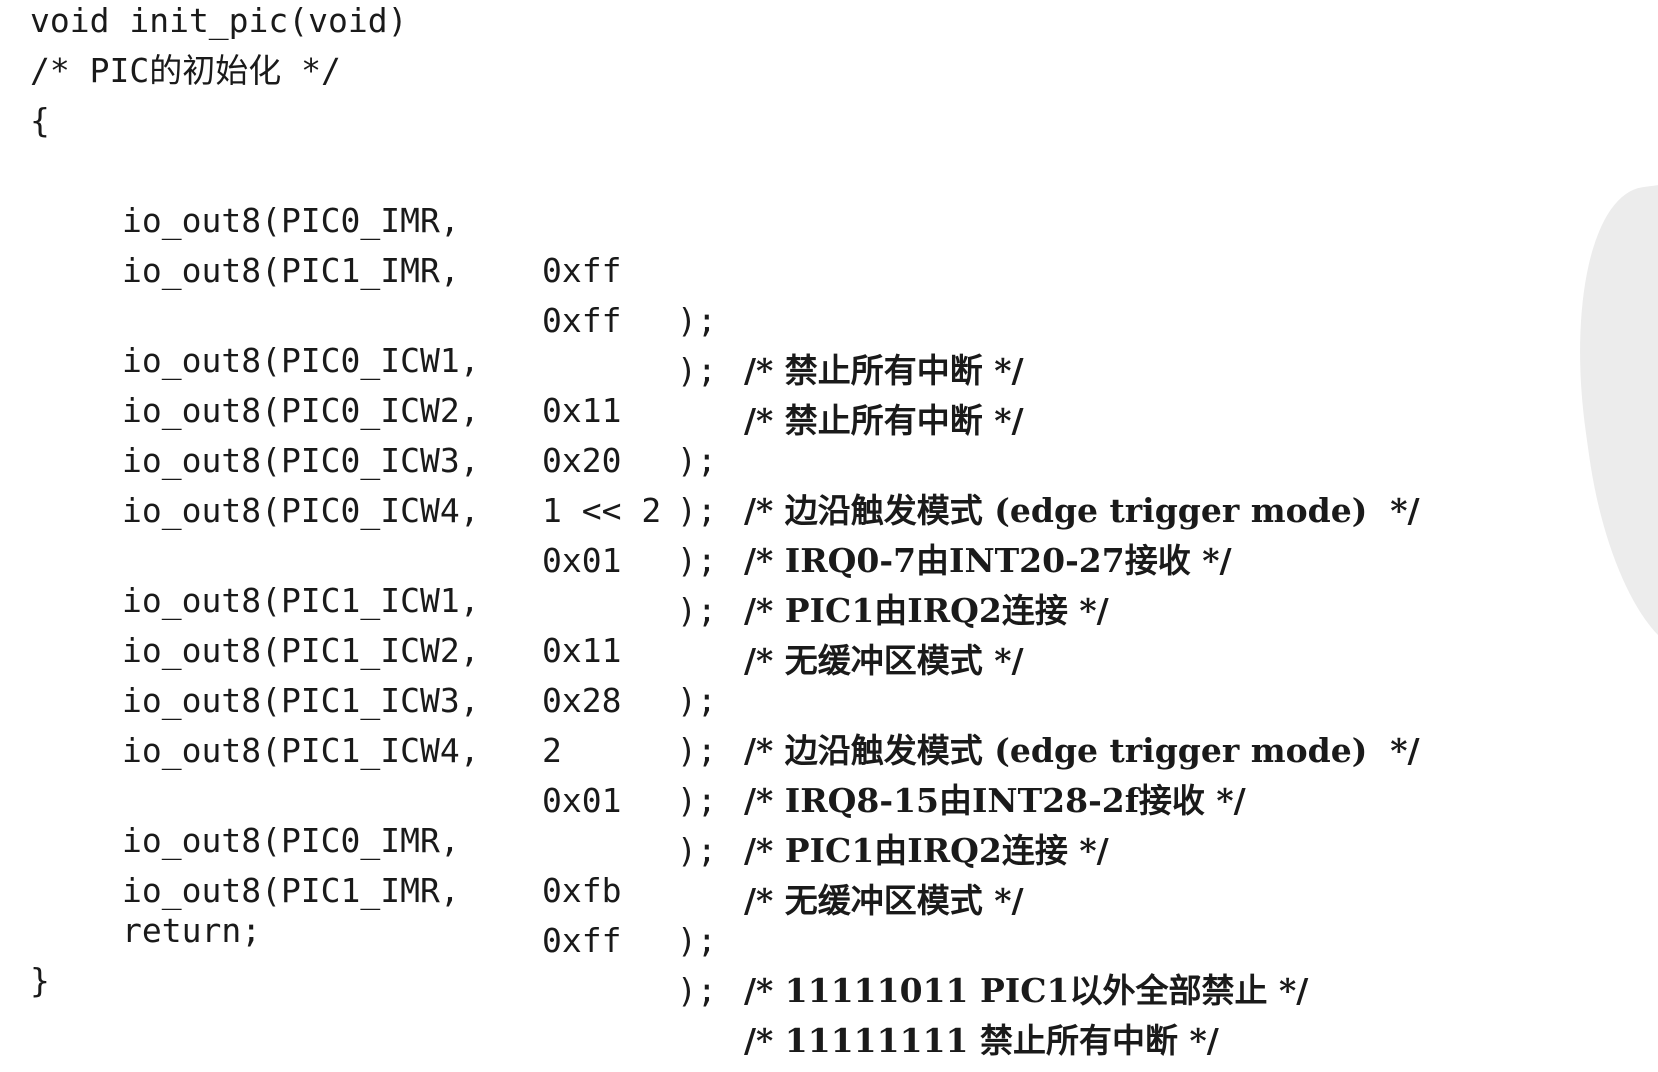 The width and height of the screenshot is (1658, 1072). Describe the element at coordinates (582, 460) in the screenshot. I see `arg-text: 0x20` at that location.